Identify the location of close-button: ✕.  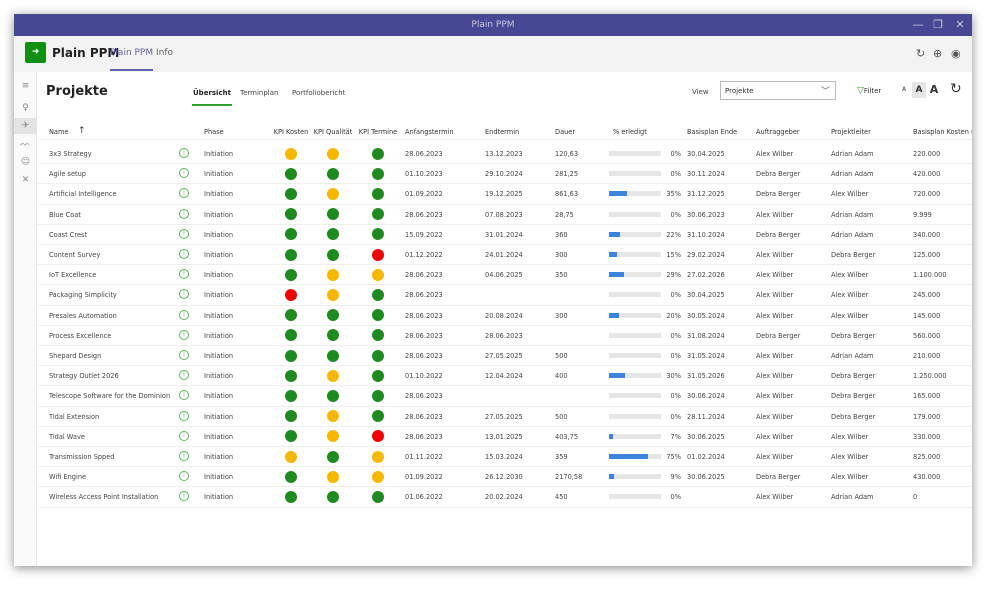
(960, 25).